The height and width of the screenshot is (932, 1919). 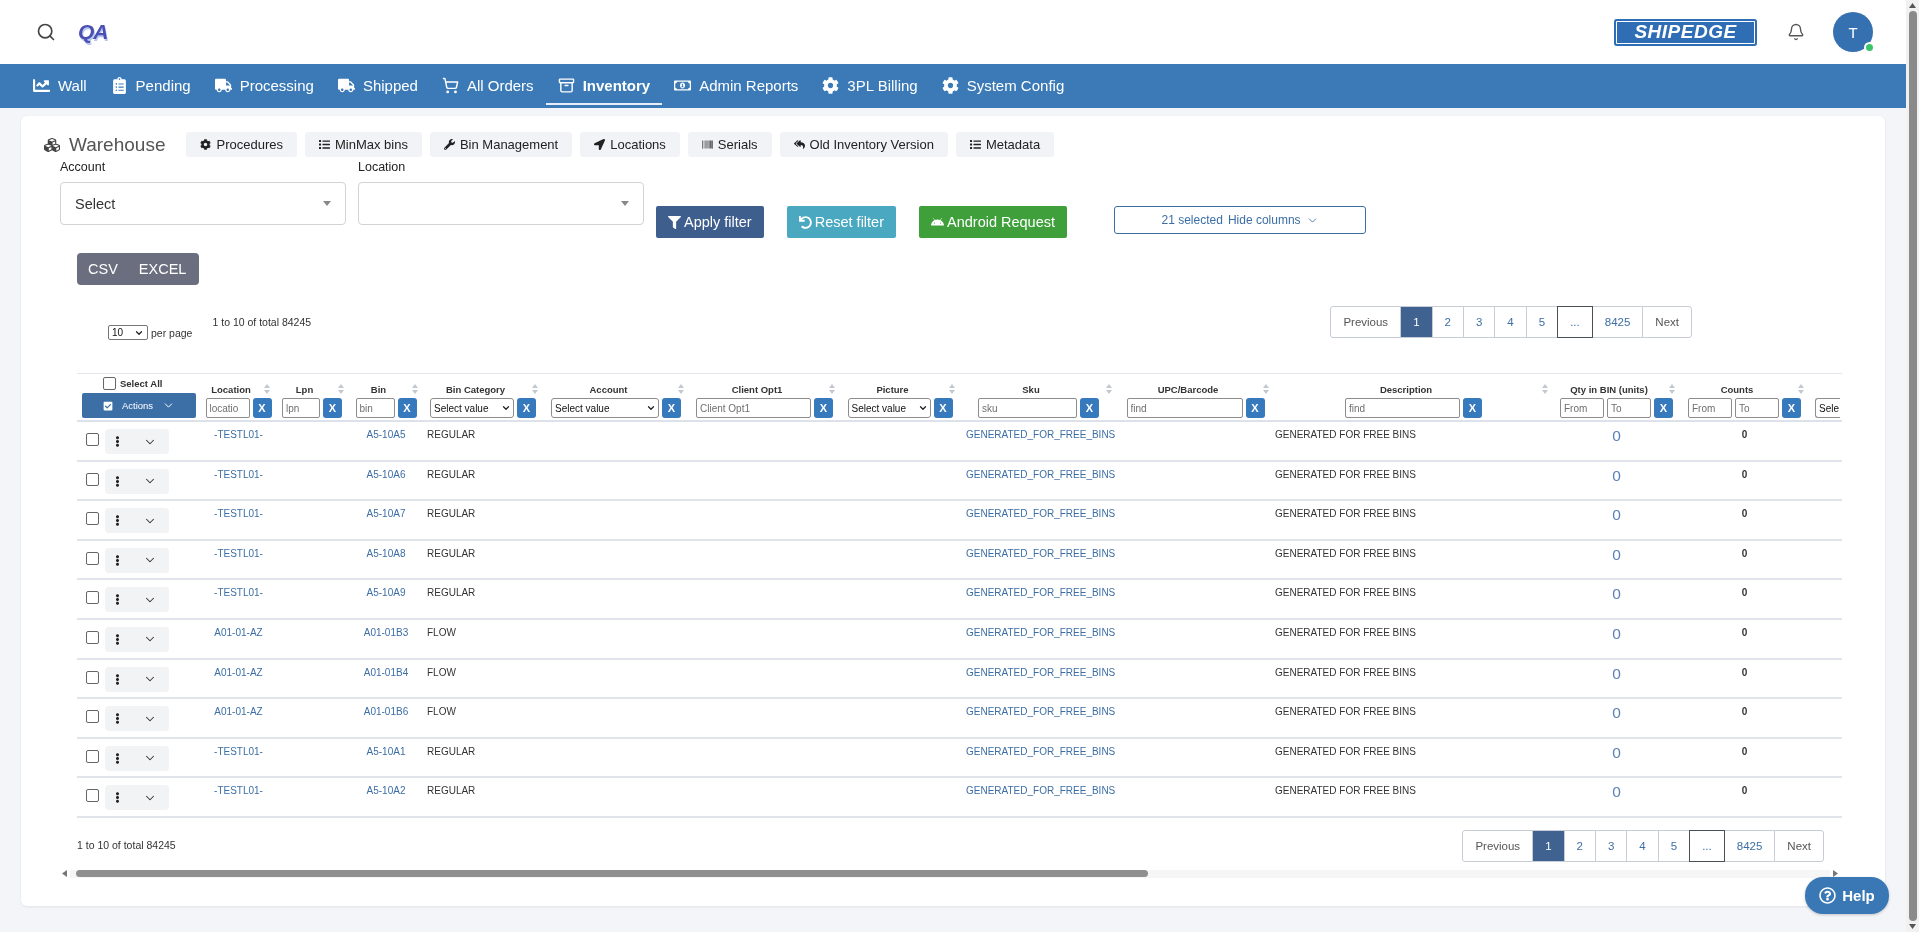 What do you see at coordinates (608, 389) in the screenshot?
I see `column-header: Account` at bounding box center [608, 389].